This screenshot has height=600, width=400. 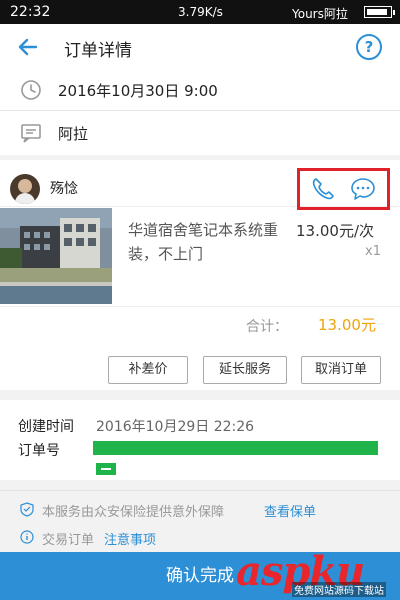 What do you see at coordinates (39, 451) in the screenshot?
I see `order-number-label: 订单号` at bounding box center [39, 451].